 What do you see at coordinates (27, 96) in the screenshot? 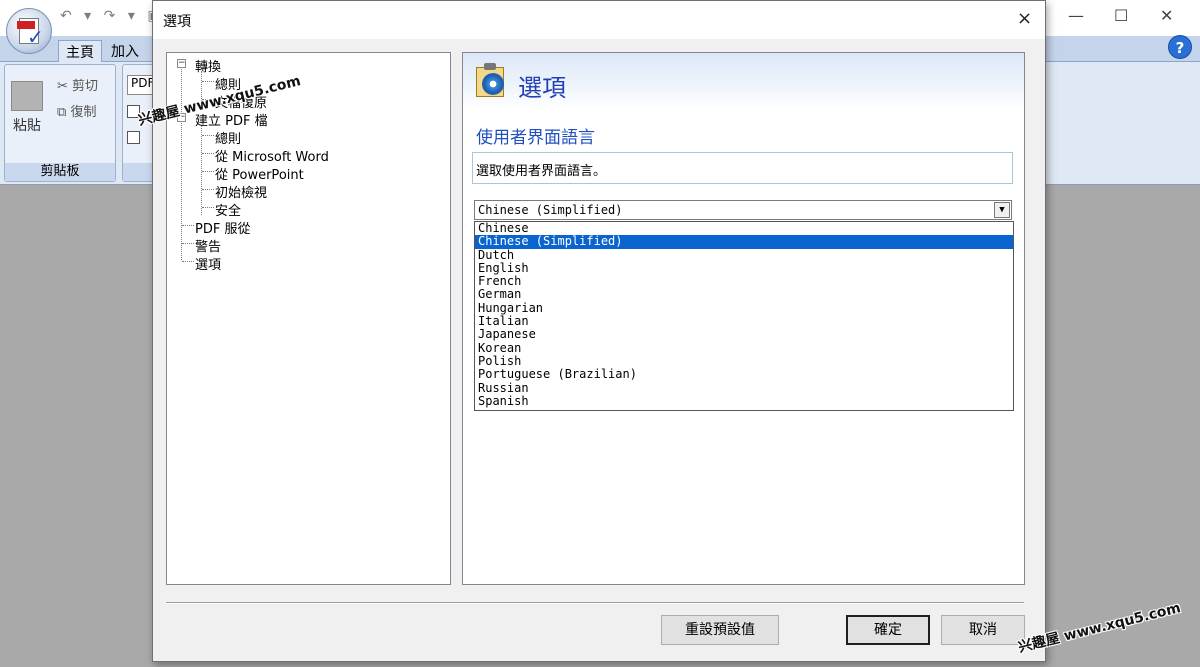
I see `paste-icon` at bounding box center [27, 96].